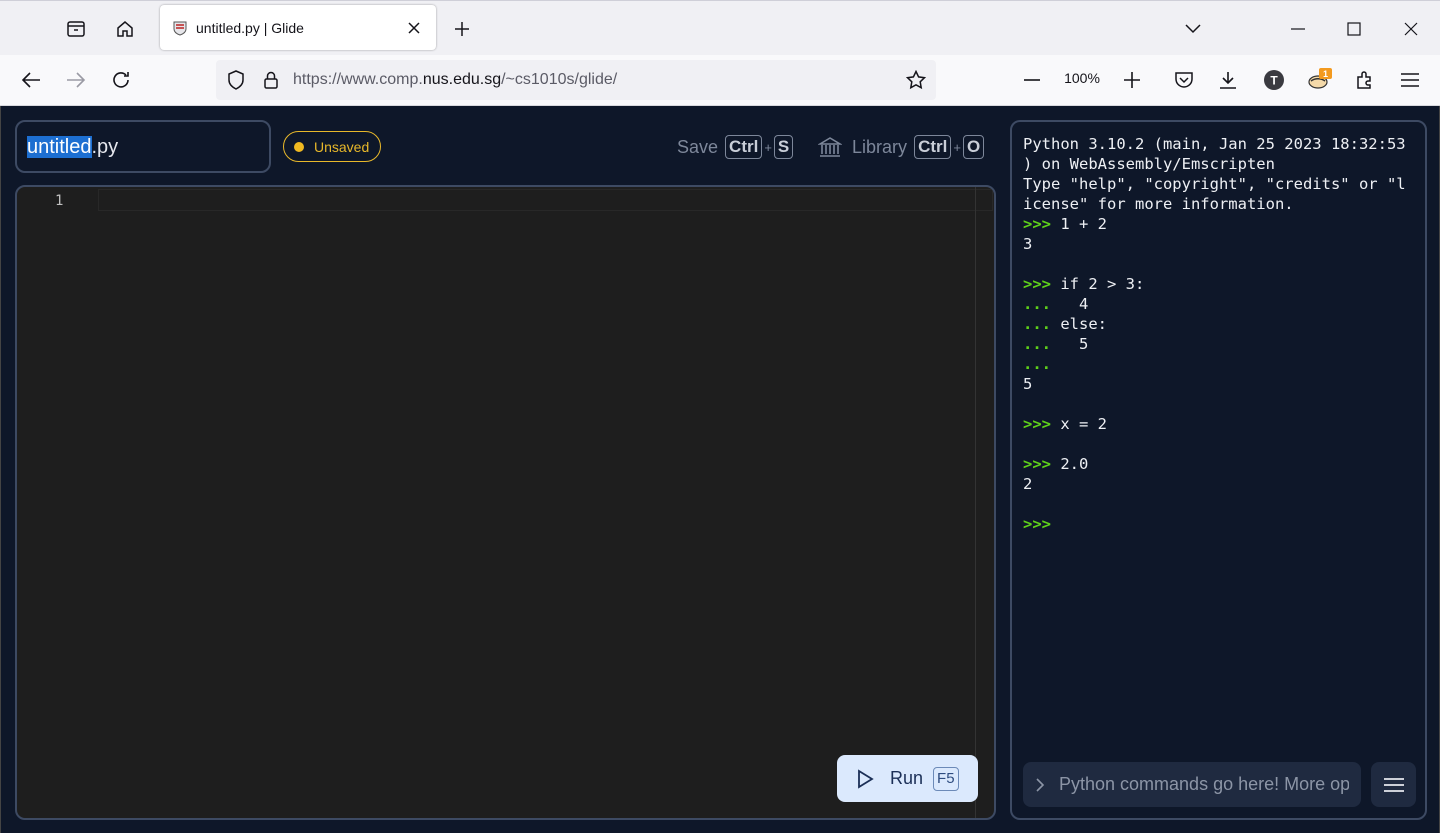  I want to click on extension-ublock-icon: 1, so click(1320, 80).